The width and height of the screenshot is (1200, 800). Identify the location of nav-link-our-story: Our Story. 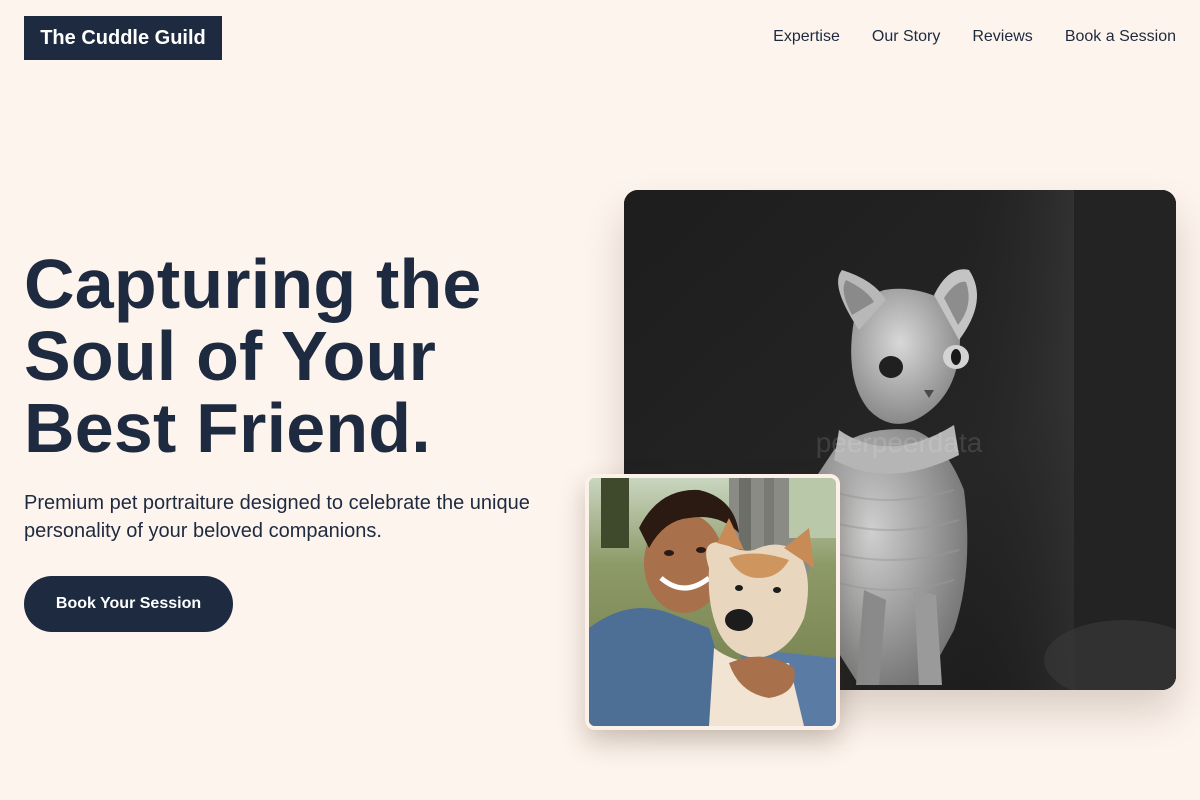
(906, 37).